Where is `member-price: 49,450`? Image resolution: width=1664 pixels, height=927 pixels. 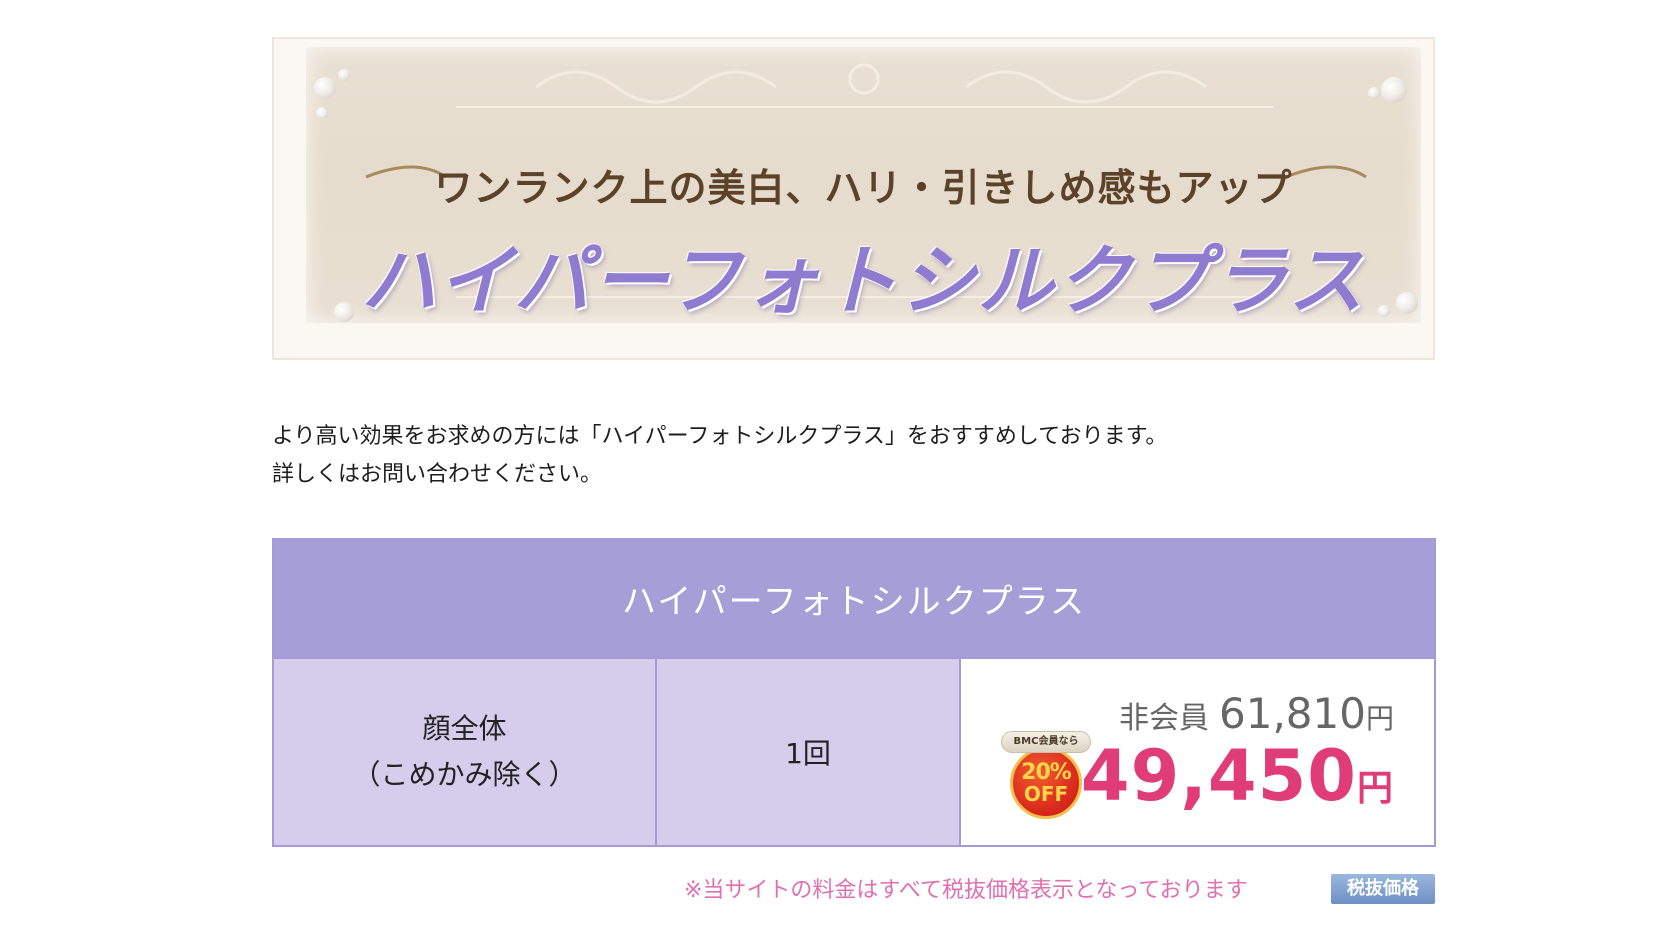 member-price: 49,450 is located at coordinates (1218, 776).